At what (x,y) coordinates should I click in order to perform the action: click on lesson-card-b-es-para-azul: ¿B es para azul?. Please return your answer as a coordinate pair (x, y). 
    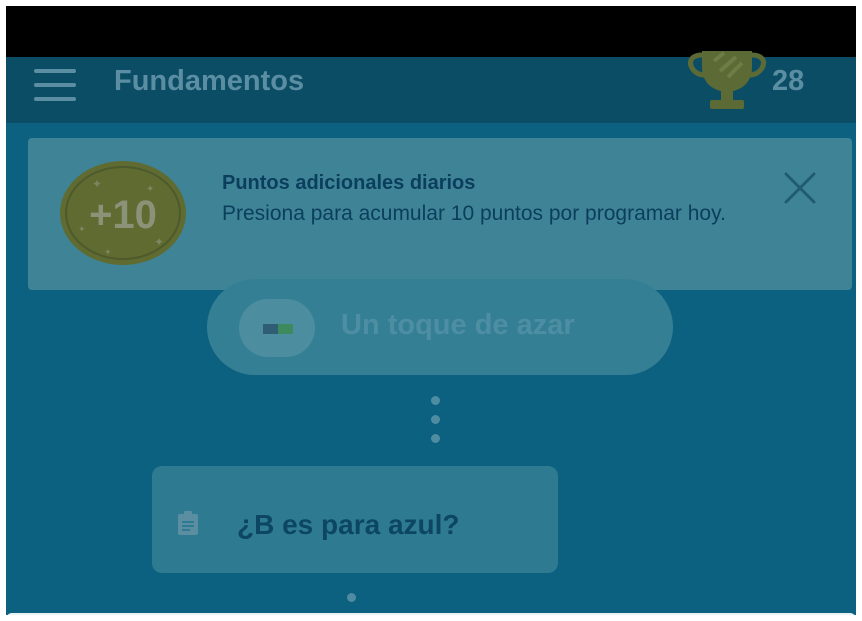
    Looking at the image, I should click on (355, 519).